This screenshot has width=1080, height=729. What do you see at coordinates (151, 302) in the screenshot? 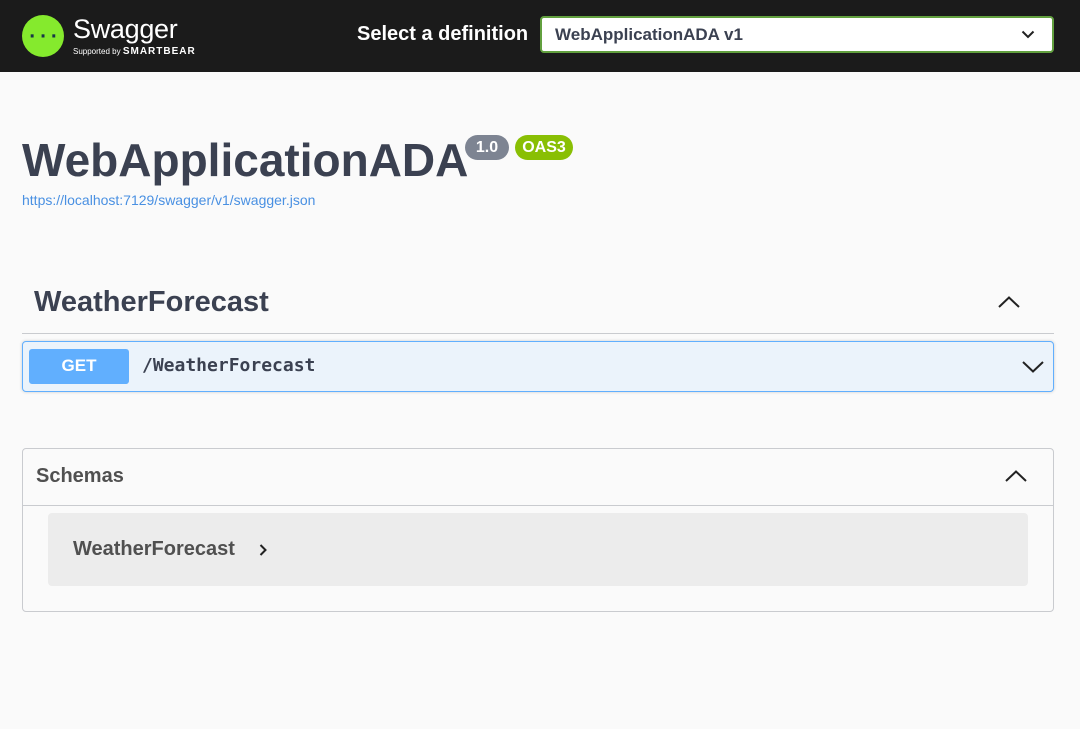
I see `tag-title: WeatherForecast` at bounding box center [151, 302].